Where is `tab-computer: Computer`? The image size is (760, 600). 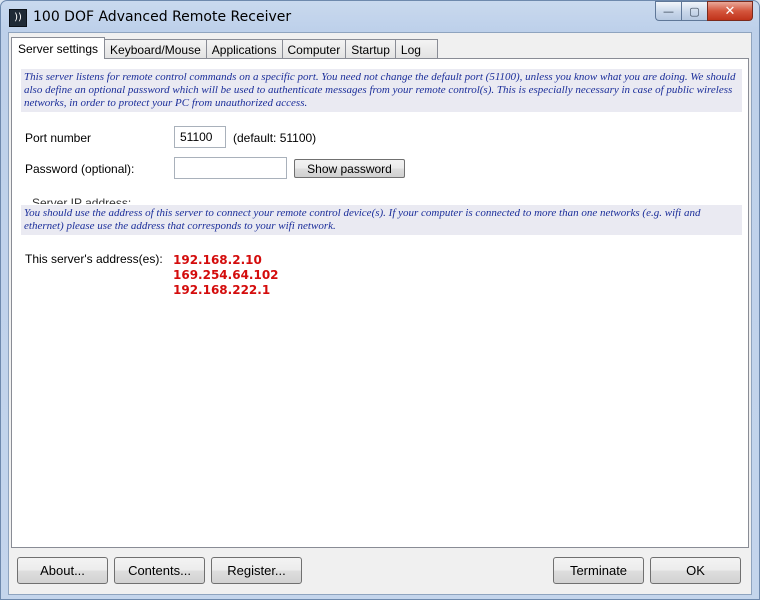
tab-computer: Computer is located at coordinates (314, 49).